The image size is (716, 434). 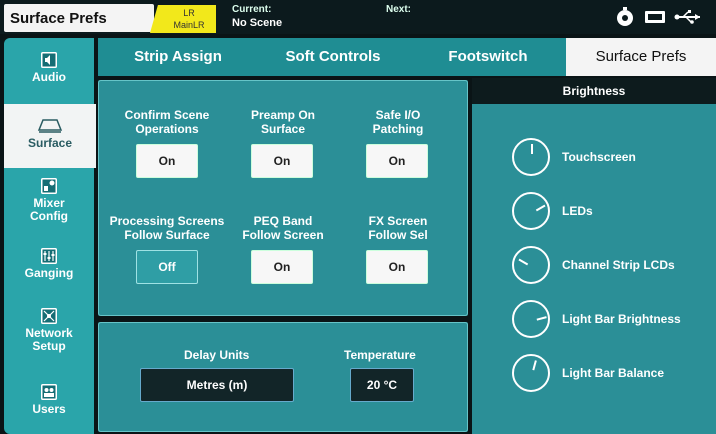 I want to click on lr-badge-line2: MainLR, so click(x=189, y=25).